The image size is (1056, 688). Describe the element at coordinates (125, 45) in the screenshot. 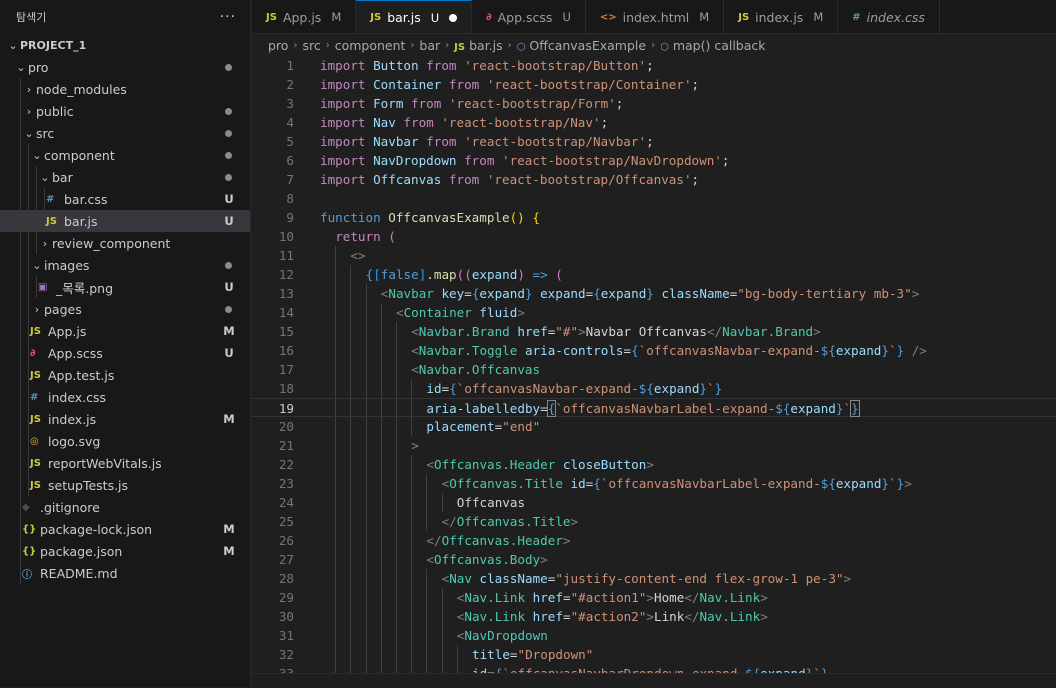

I see `tree-folder-item: ⌄ PROJECT_1` at that location.